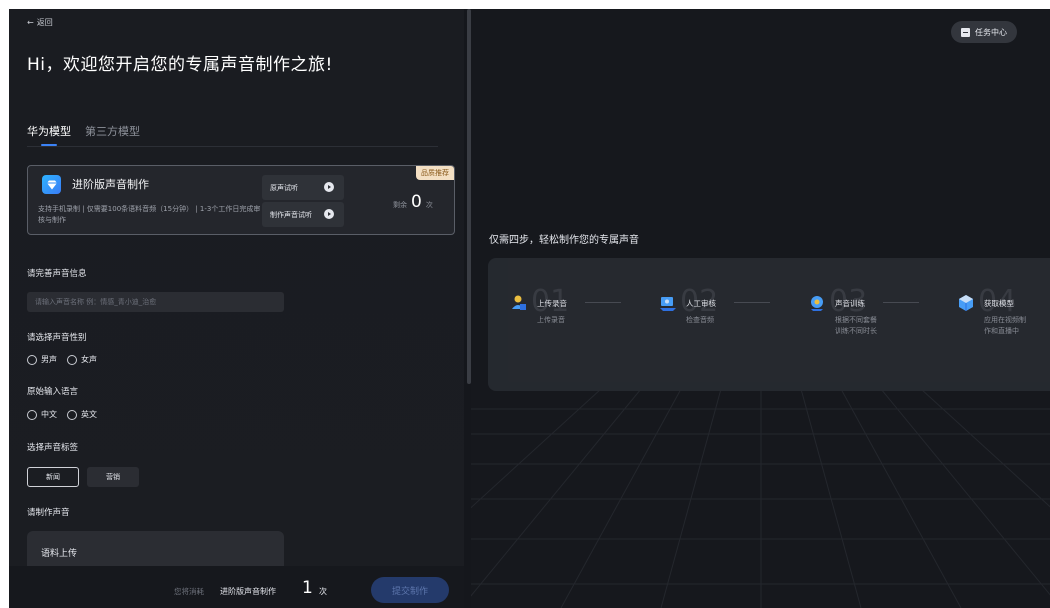 The width and height of the screenshot is (1050, 608). I want to click on model-icon, so click(966, 303).